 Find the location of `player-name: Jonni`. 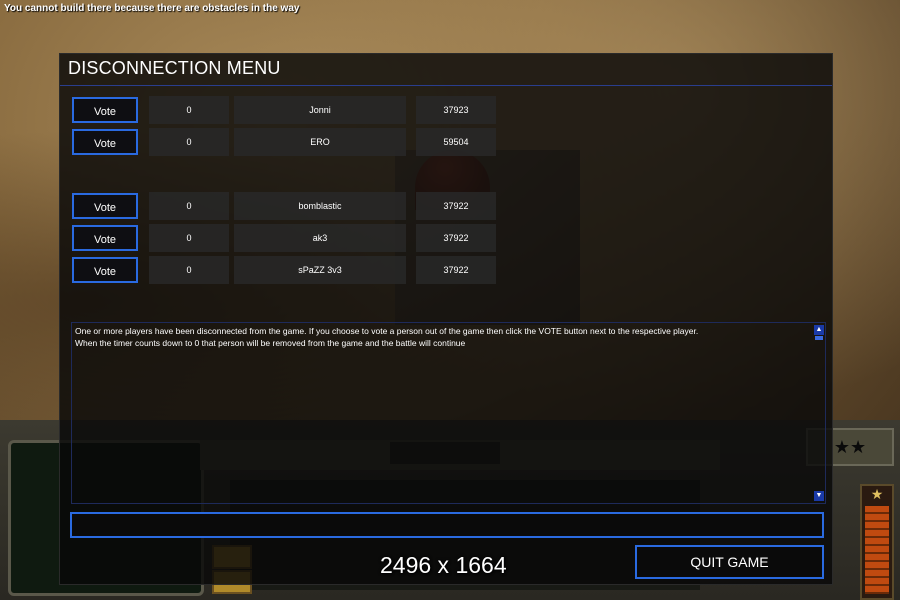

player-name: Jonni is located at coordinates (320, 110).